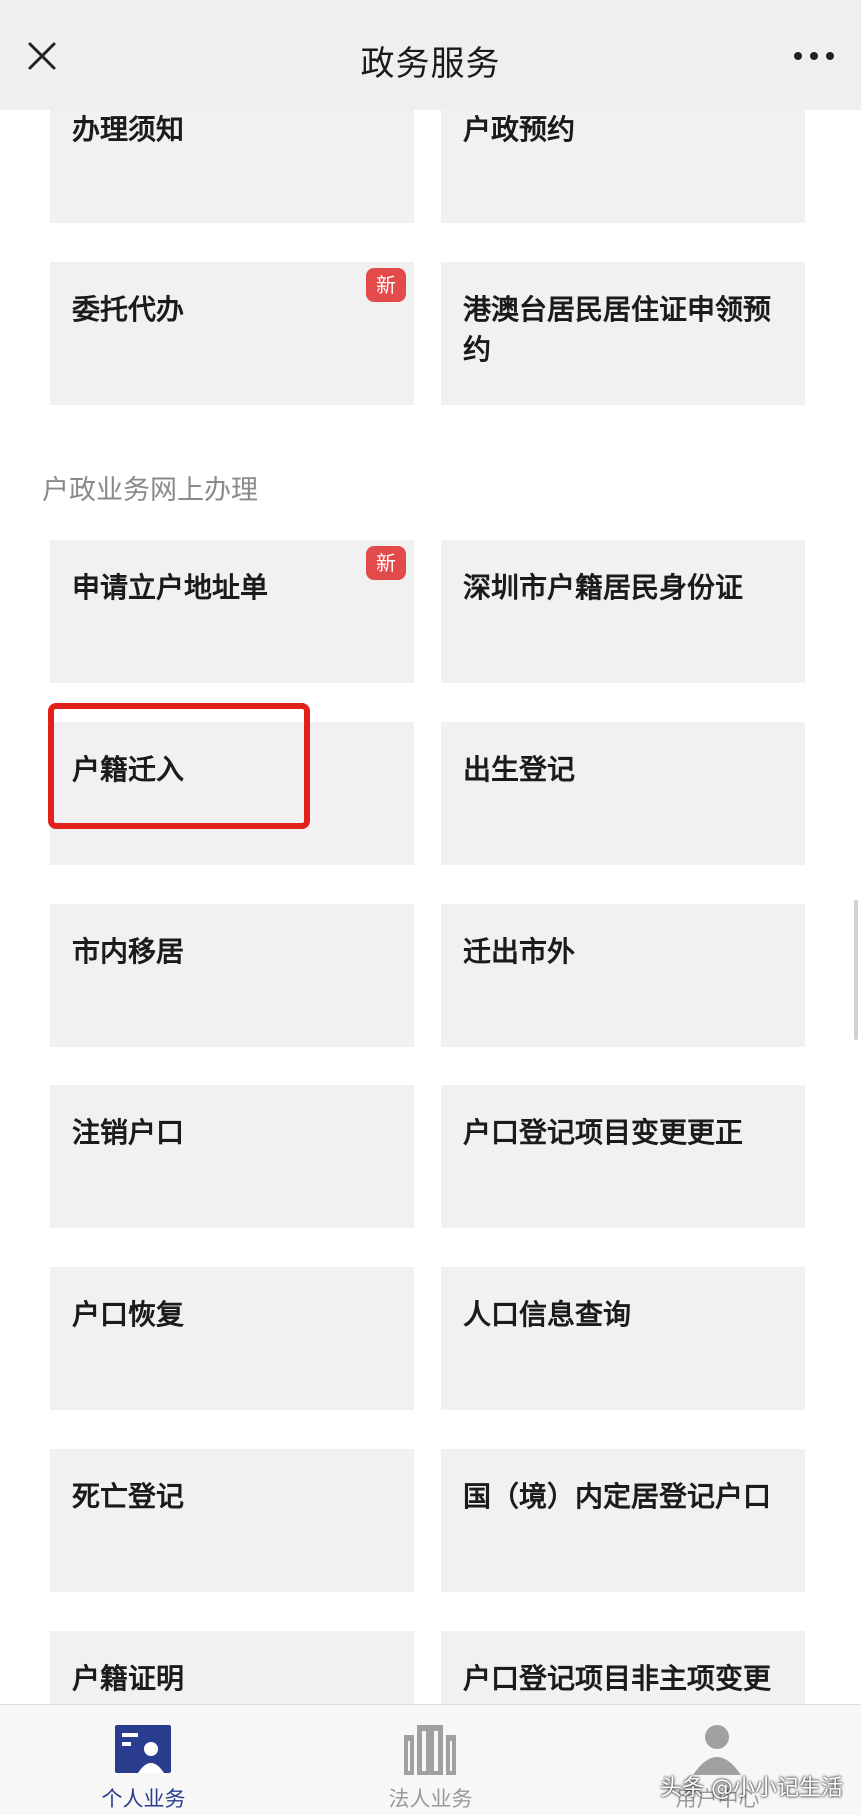 The height and width of the screenshot is (1815, 861). Describe the element at coordinates (623, 975) in the screenshot. I see `service-card-move-out: 迁出市外` at that location.